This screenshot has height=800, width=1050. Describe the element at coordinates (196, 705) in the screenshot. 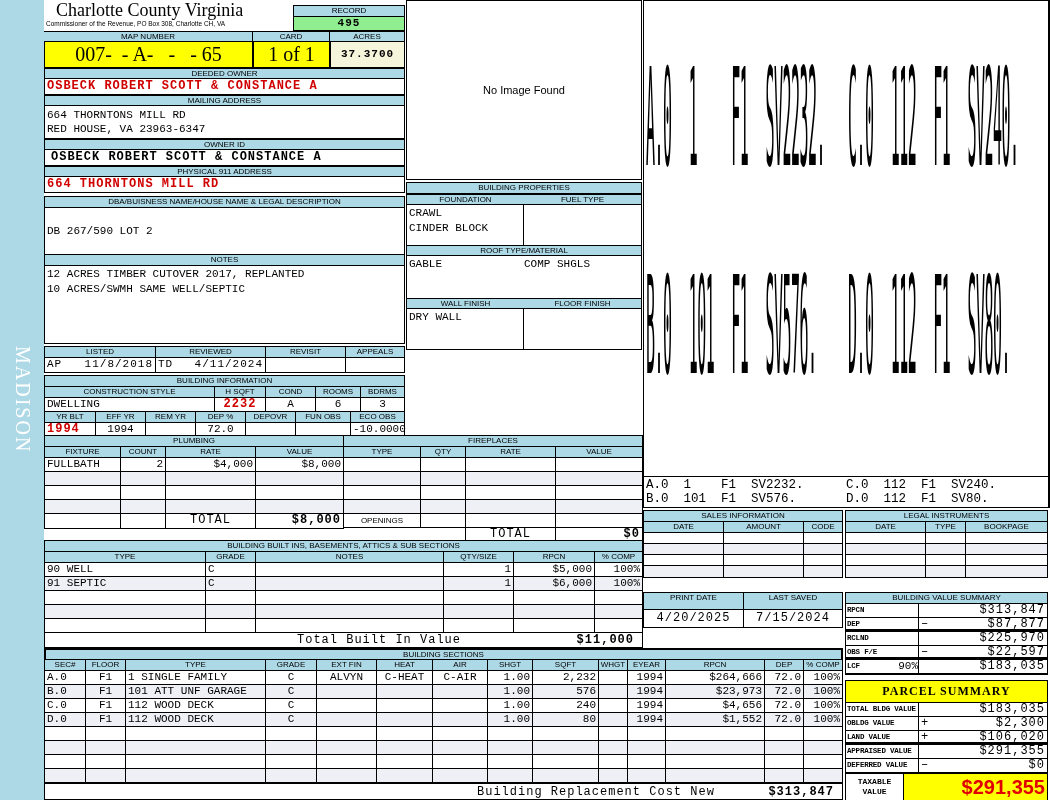

I see `table-cell: 112 WOOD DECK` at that location.